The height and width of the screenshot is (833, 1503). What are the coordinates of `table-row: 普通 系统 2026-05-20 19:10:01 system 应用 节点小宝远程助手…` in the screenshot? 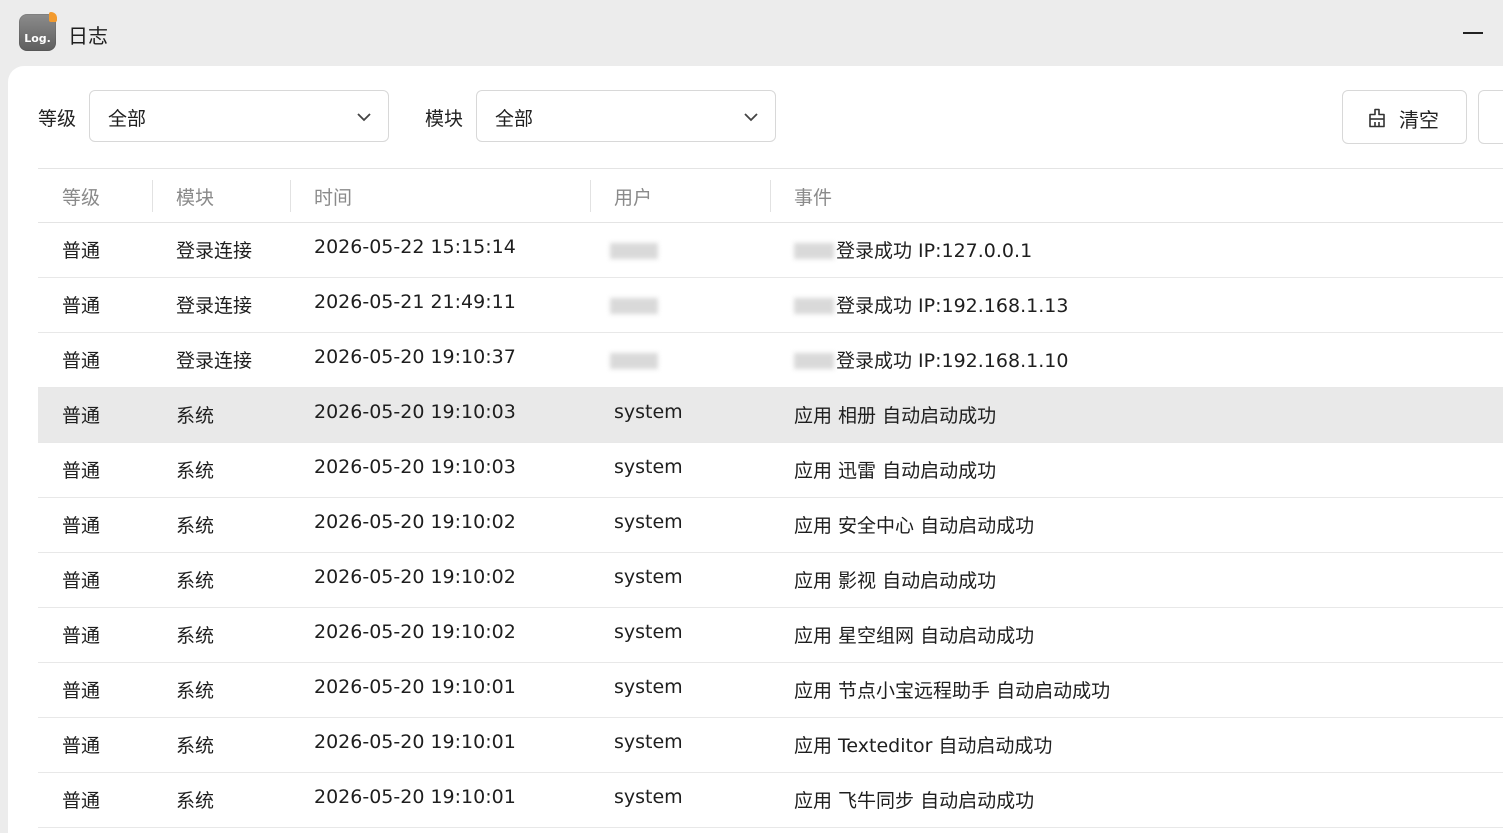 It's located at (770, 690).